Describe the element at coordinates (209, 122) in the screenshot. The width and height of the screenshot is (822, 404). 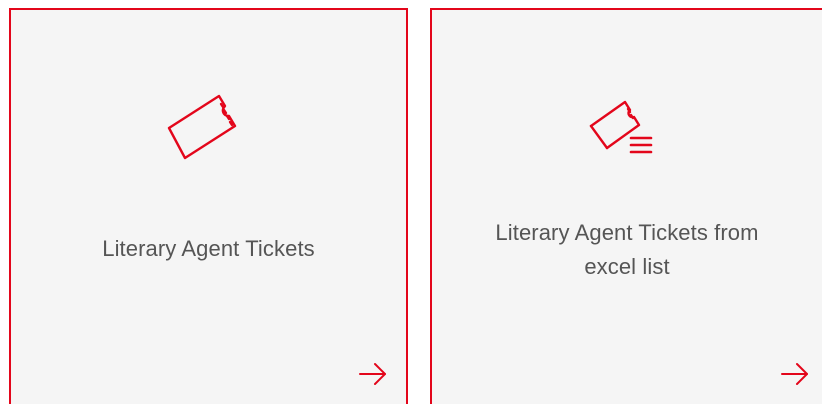
I see `ticket-icon` at that location.